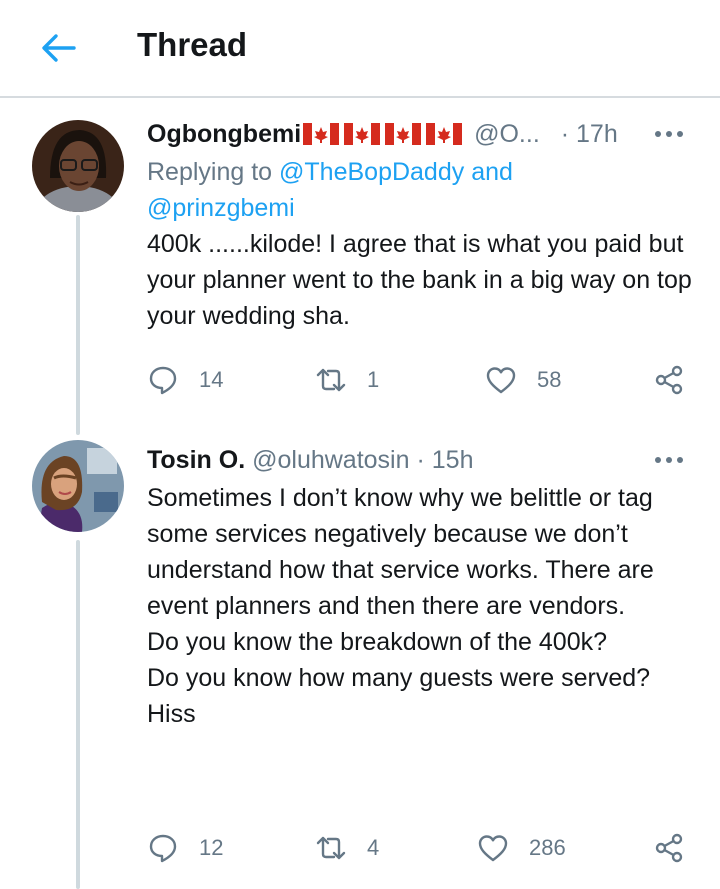 The width and height of the screenshot is (720, 889). Describe the element at coordinates (211, 379) in the screenshot. I see `reply-count: 14` at that location.